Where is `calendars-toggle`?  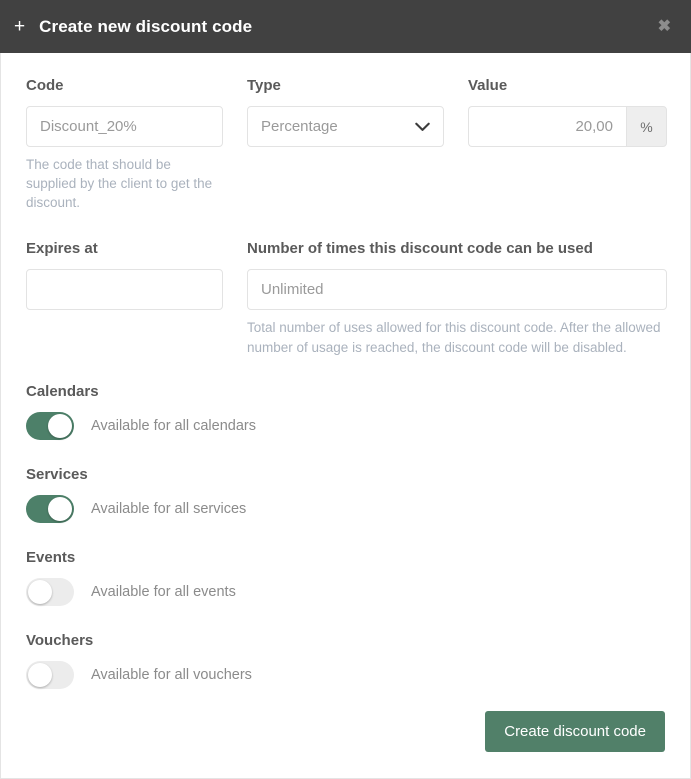 calendars-toggle is located at coordinates (50, 425).